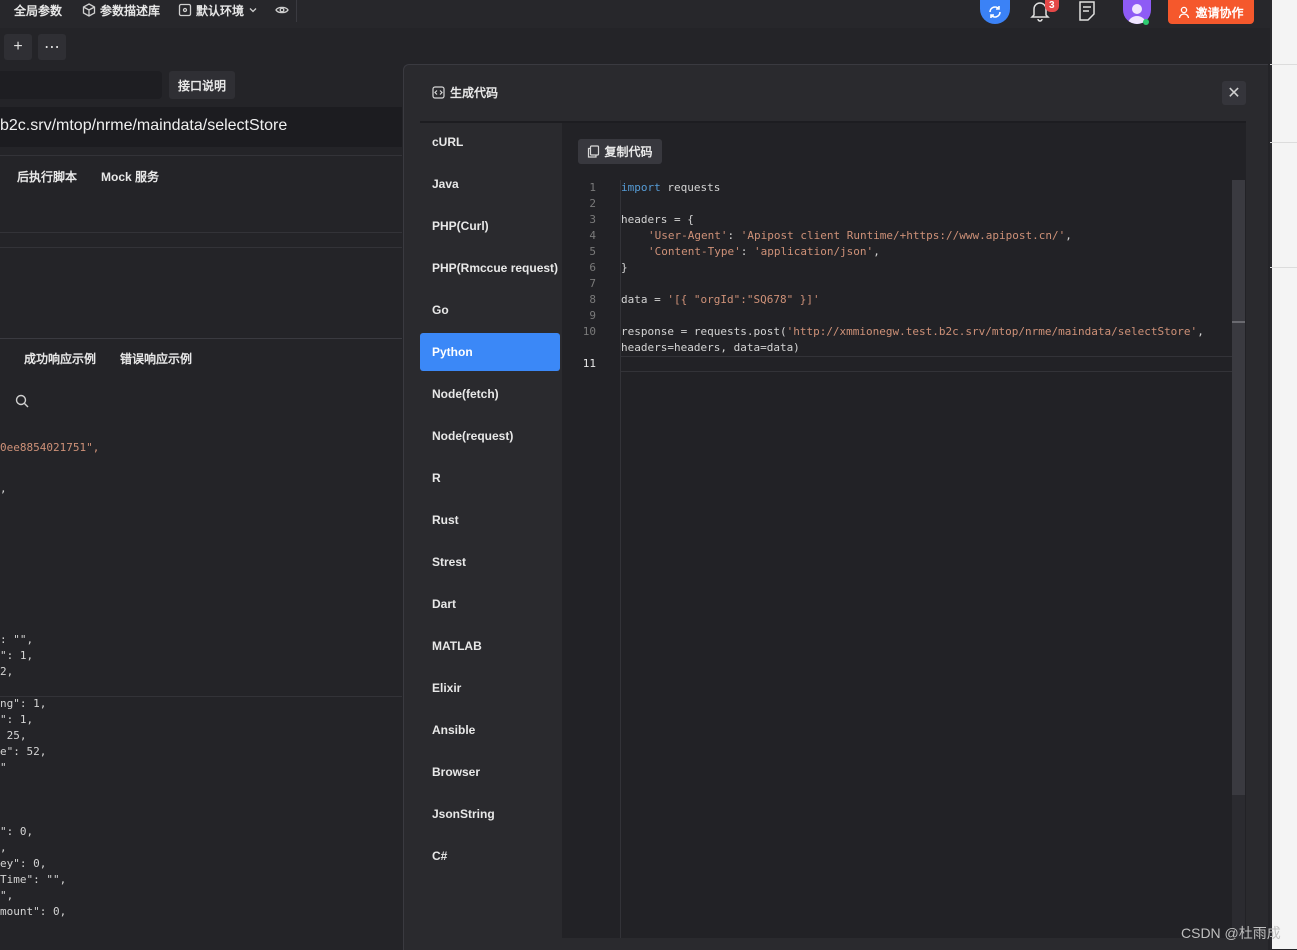 This screenshot has height=950, width=1297. I want to click on env-label: 默认环境, so click(220, 10).